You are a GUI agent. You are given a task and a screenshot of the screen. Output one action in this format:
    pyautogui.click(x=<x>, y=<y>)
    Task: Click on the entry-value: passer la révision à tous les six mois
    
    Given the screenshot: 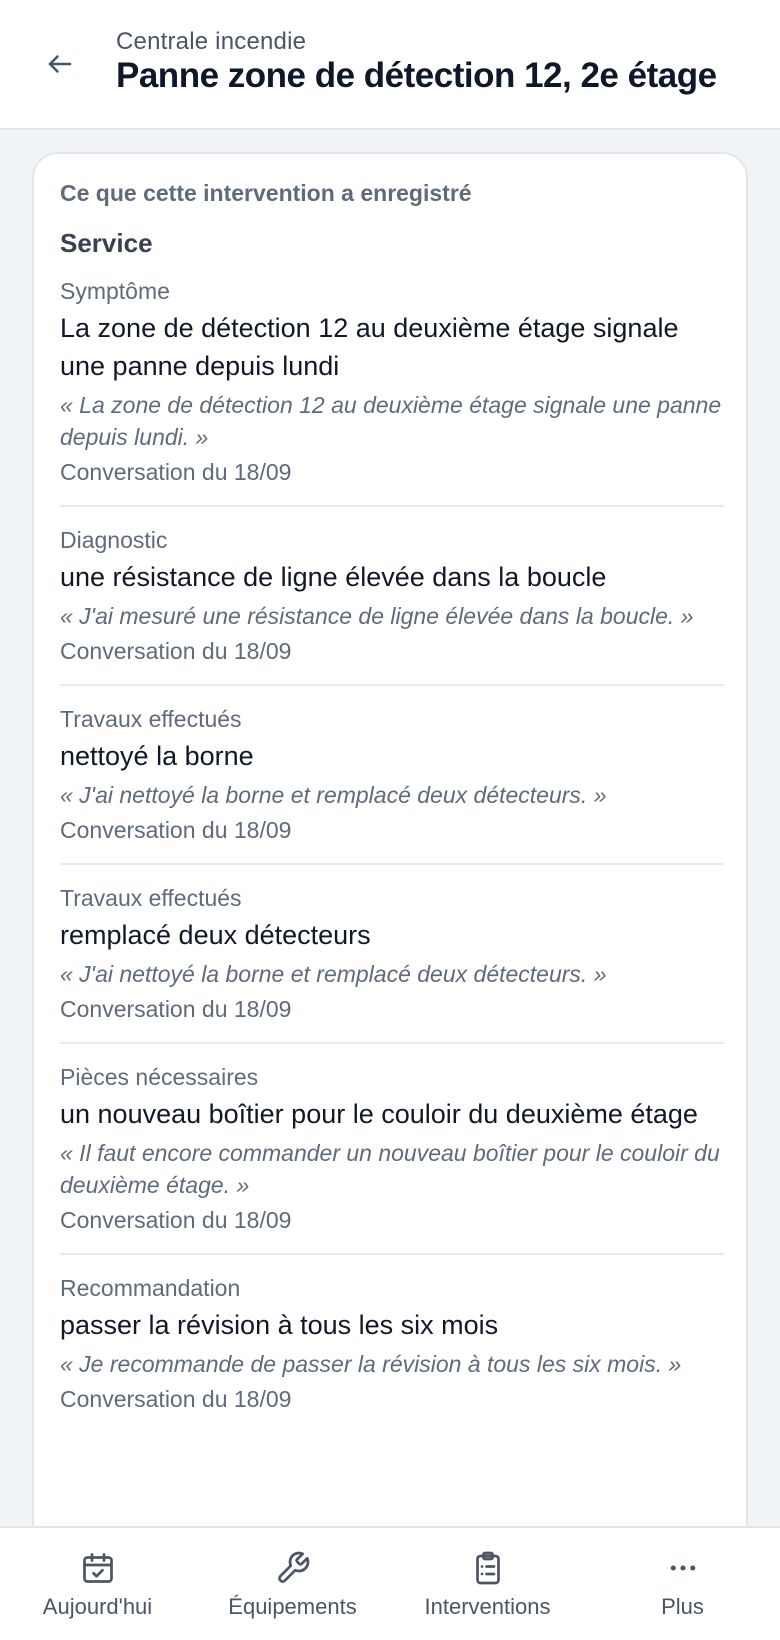 What is the action you would take?
    pyautogui.click(x=279, y=1325)
    